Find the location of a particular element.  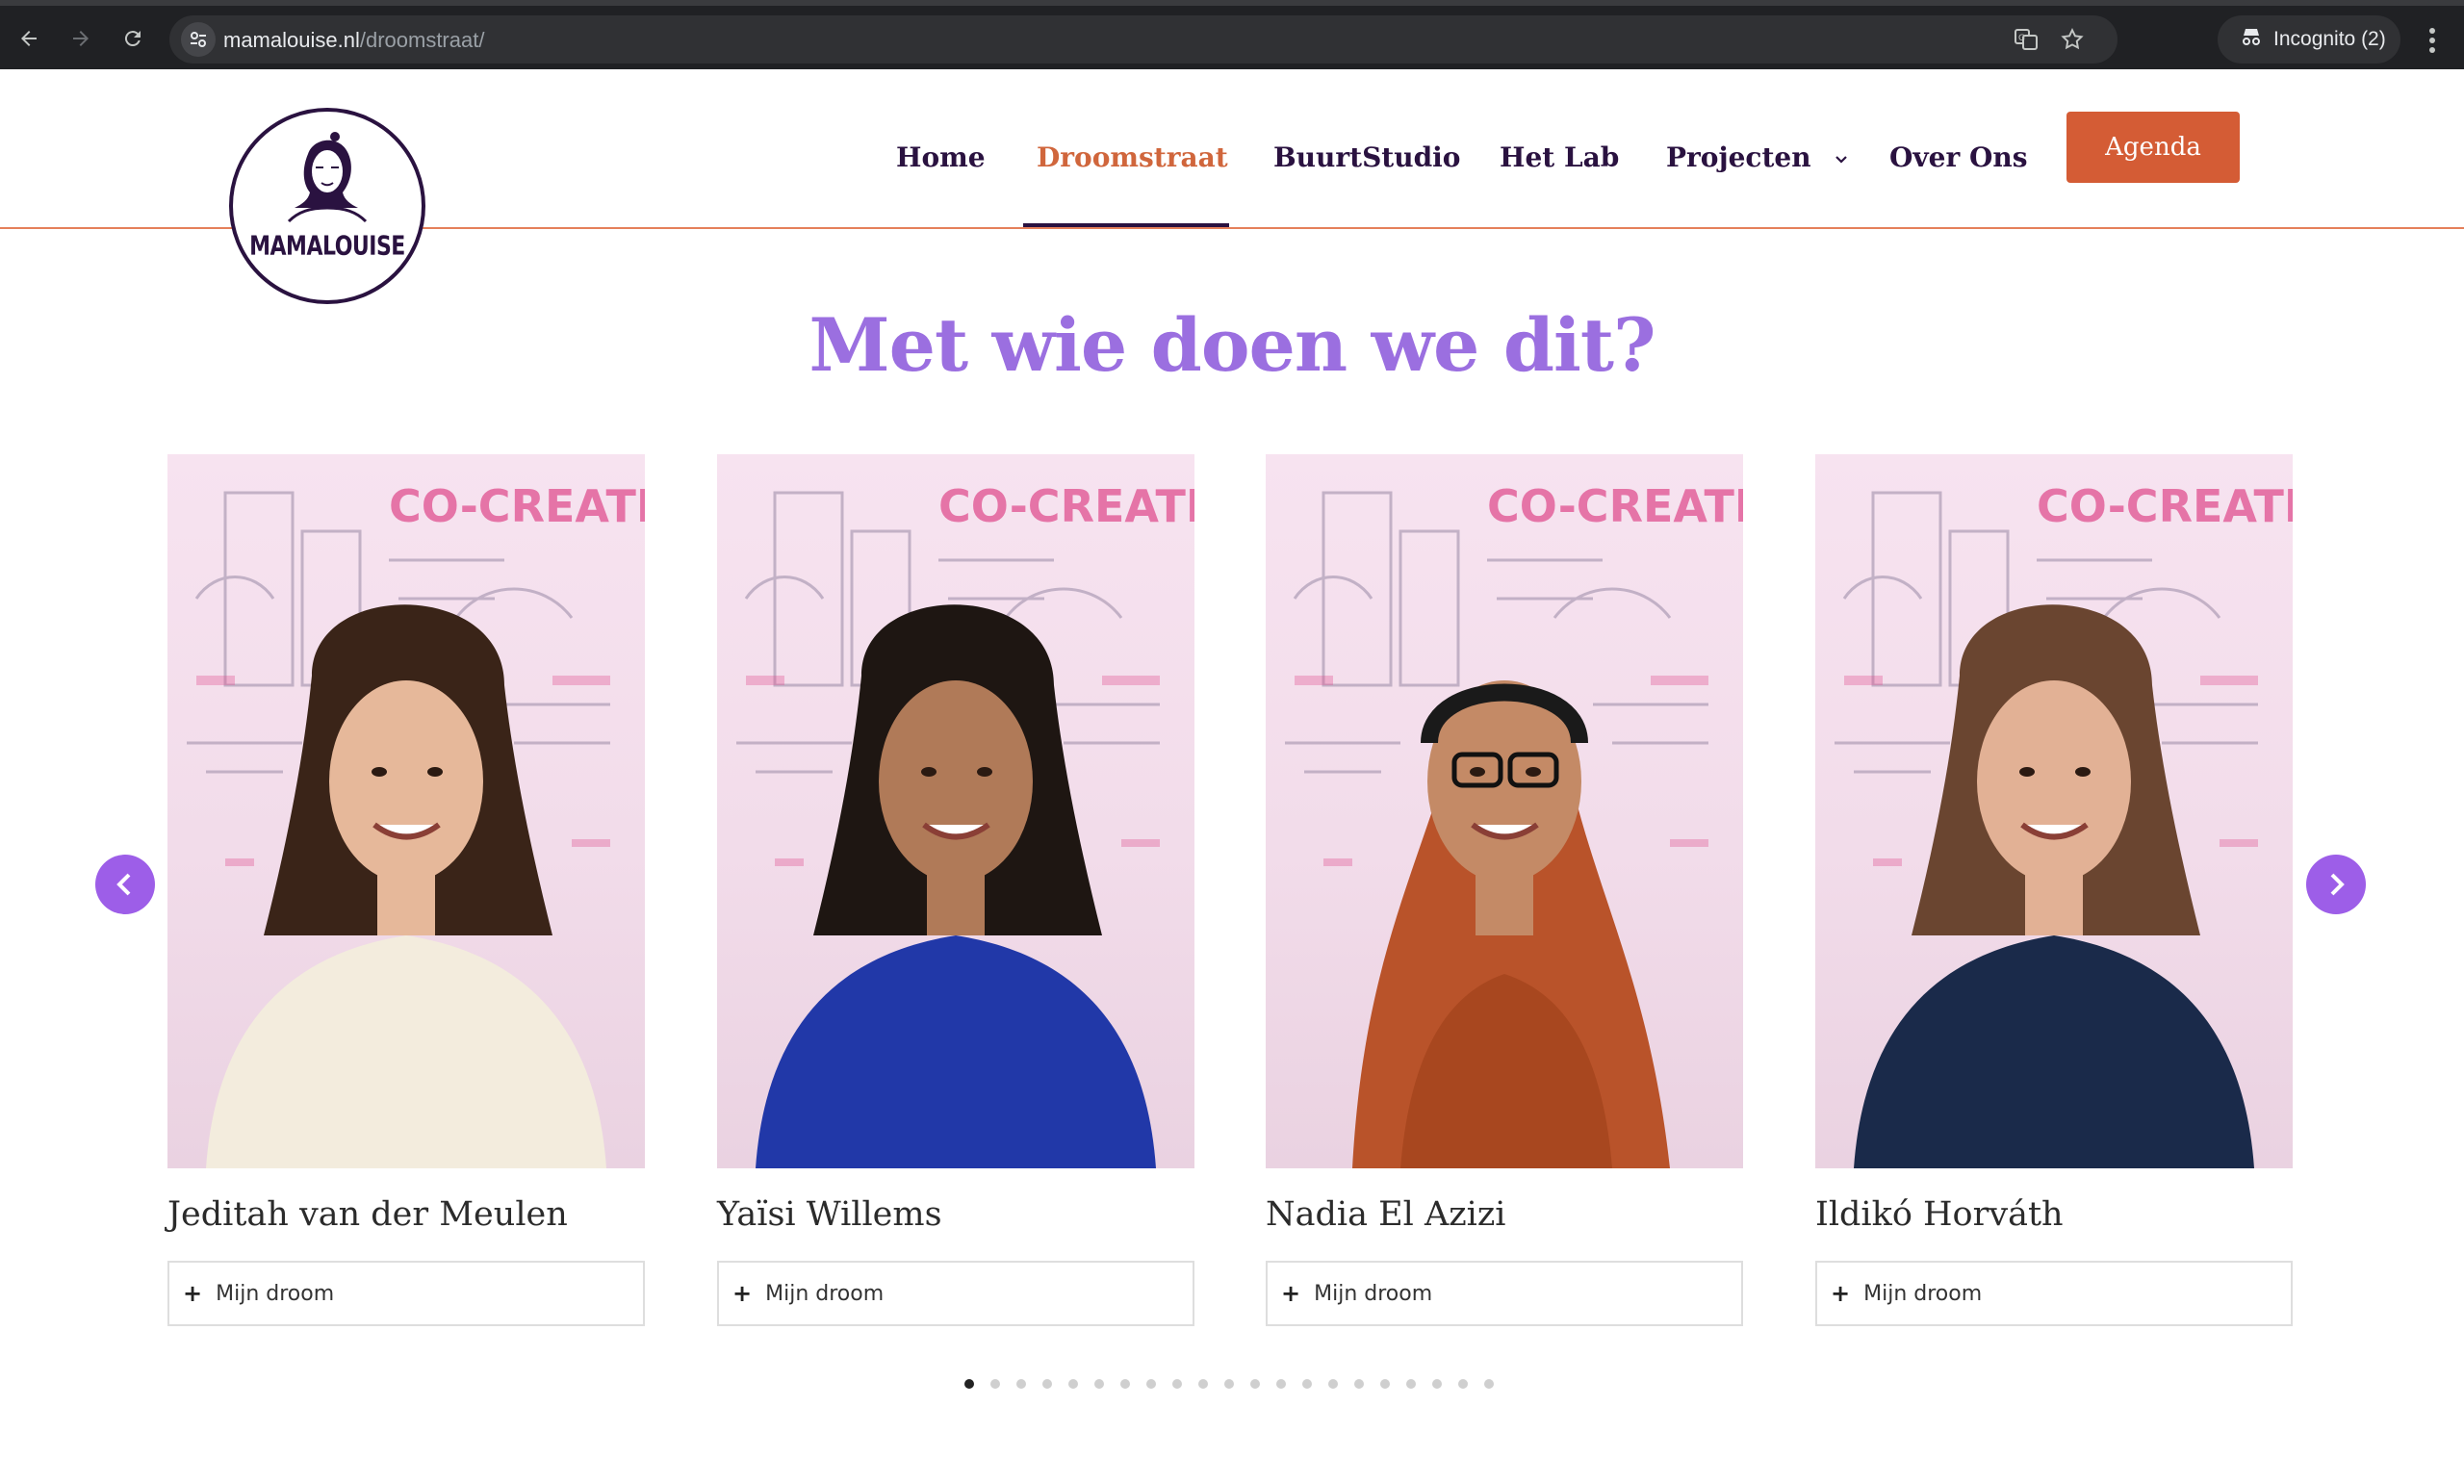

person-card: CO-CREATE Ildikó Horváth + Mijn droom is located at coordinates (2054, 890).